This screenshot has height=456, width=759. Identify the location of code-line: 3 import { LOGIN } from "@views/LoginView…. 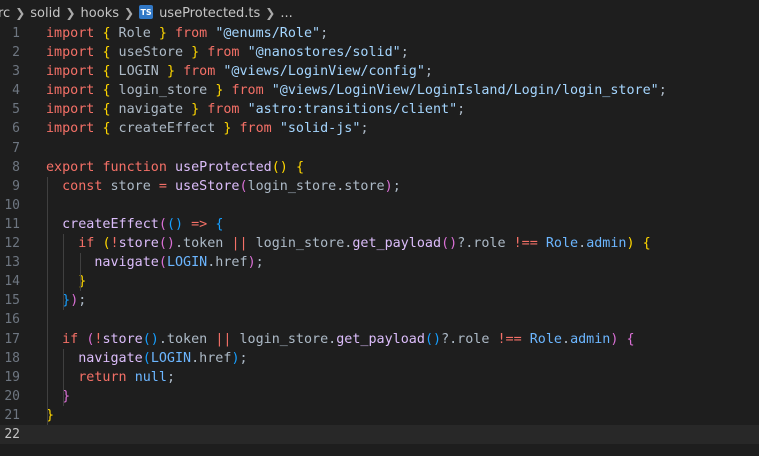
(379, 71).